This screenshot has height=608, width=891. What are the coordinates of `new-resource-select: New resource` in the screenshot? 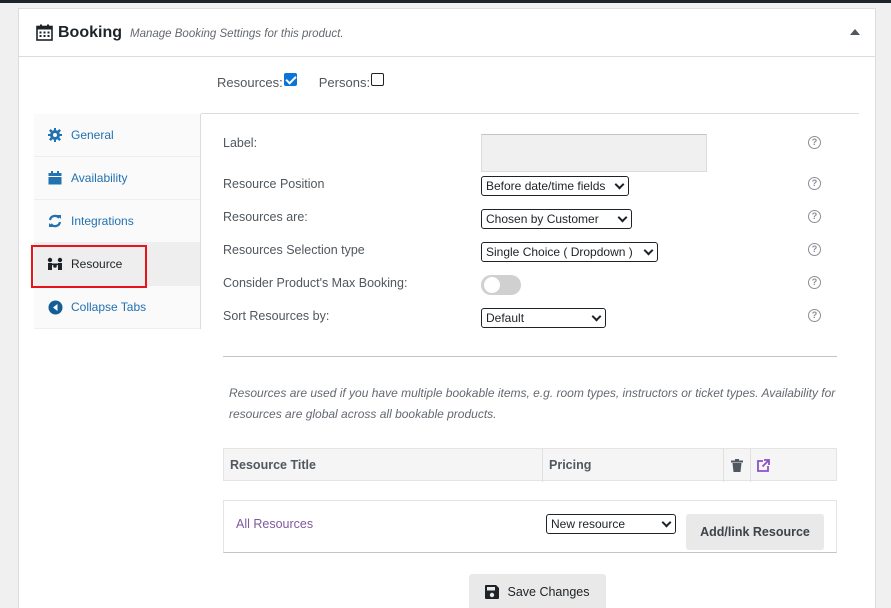 It's located at (611, 524).